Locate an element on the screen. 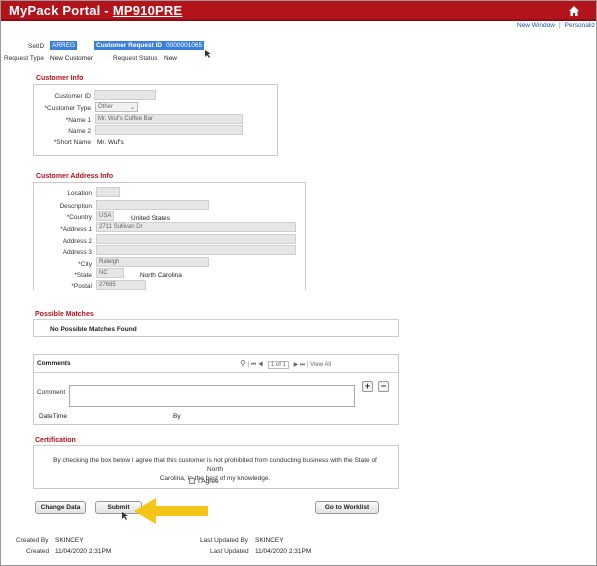  change-data-button: Change Data is located at coordinates (60, 507).